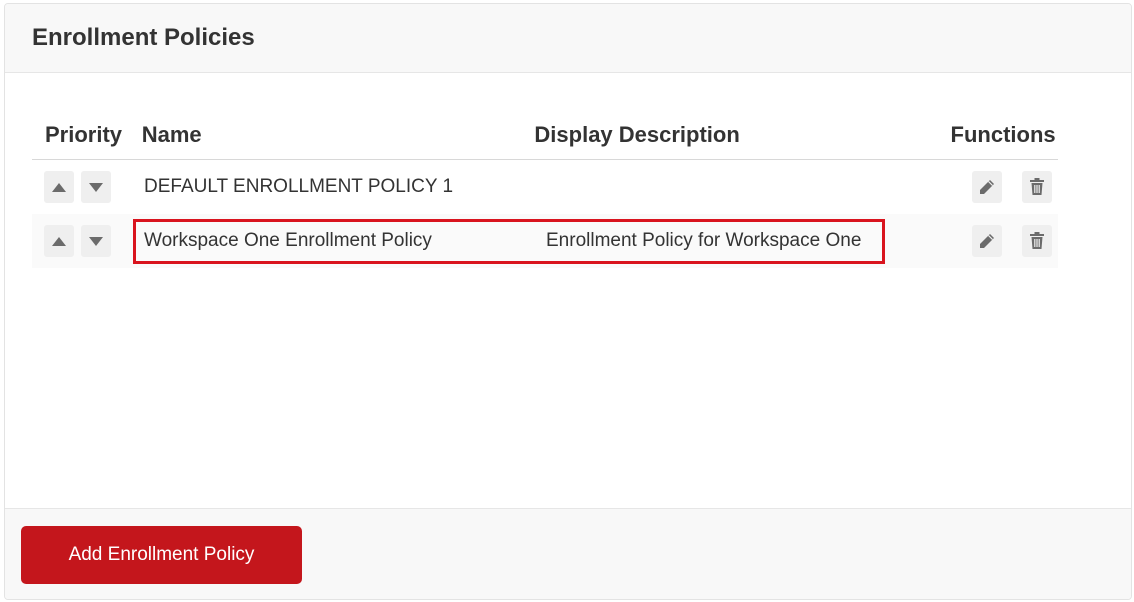  What do you see at coordinates (545, 187) in the screenshot?
I see `table-row: DEFAULT ENROLLMENT POLICY 1` at bounding box center [545, 187].